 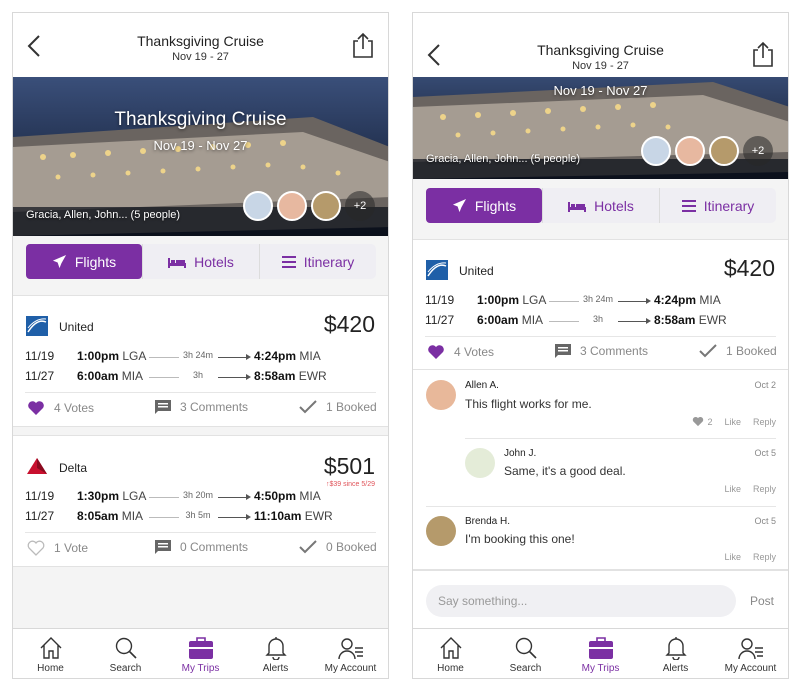 I want to click on leg-arrival: 4:24pm MIA, so click(x=287, y=356).